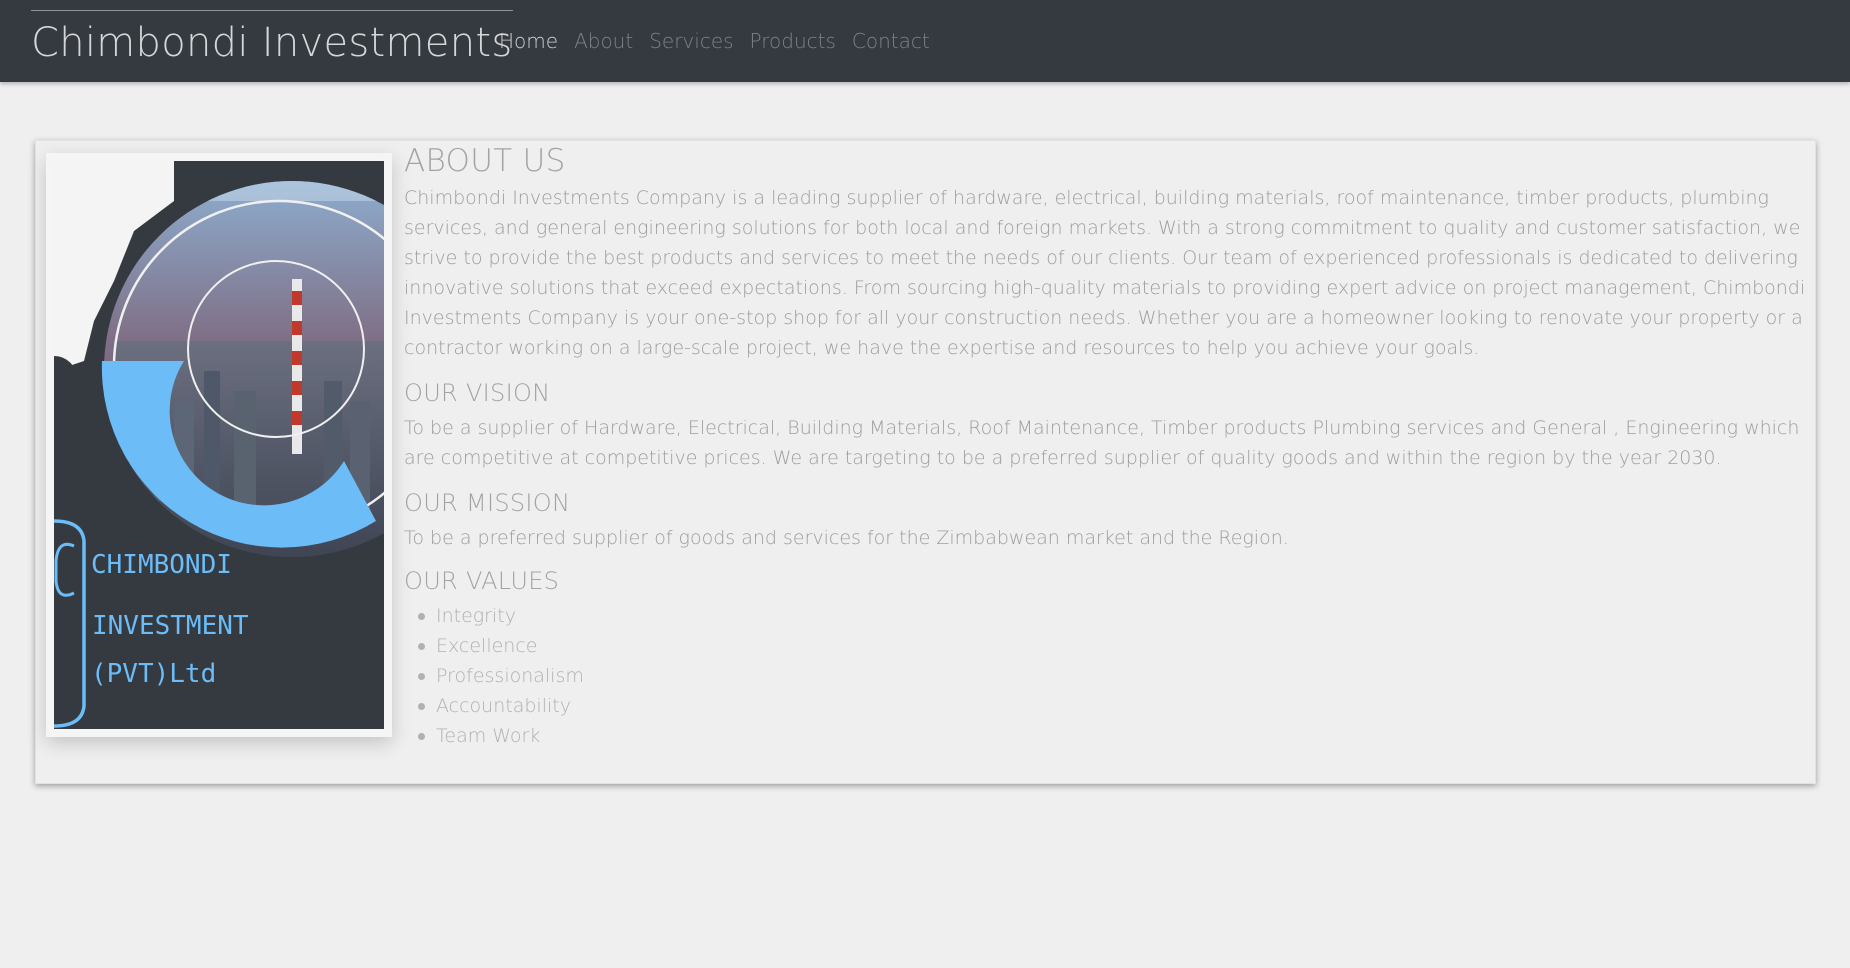  What do you see at coordinates (170, 626) in the screenshot?
I see `logo-line2: INVESTMENT` at bounding box center [170, 626].